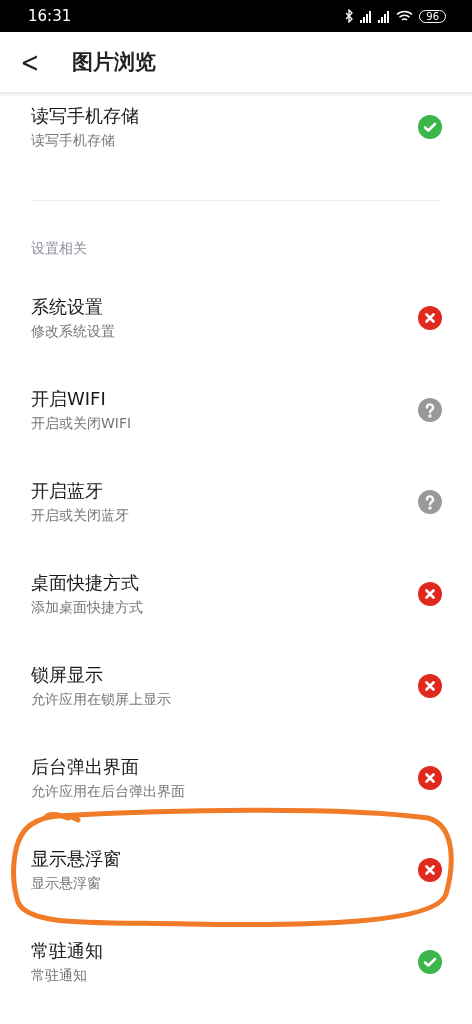  What do you see at coordinates (69, 399) in the screenshot?
I see `permission-title: 开启WIFI` at bounding box center [69, 399].